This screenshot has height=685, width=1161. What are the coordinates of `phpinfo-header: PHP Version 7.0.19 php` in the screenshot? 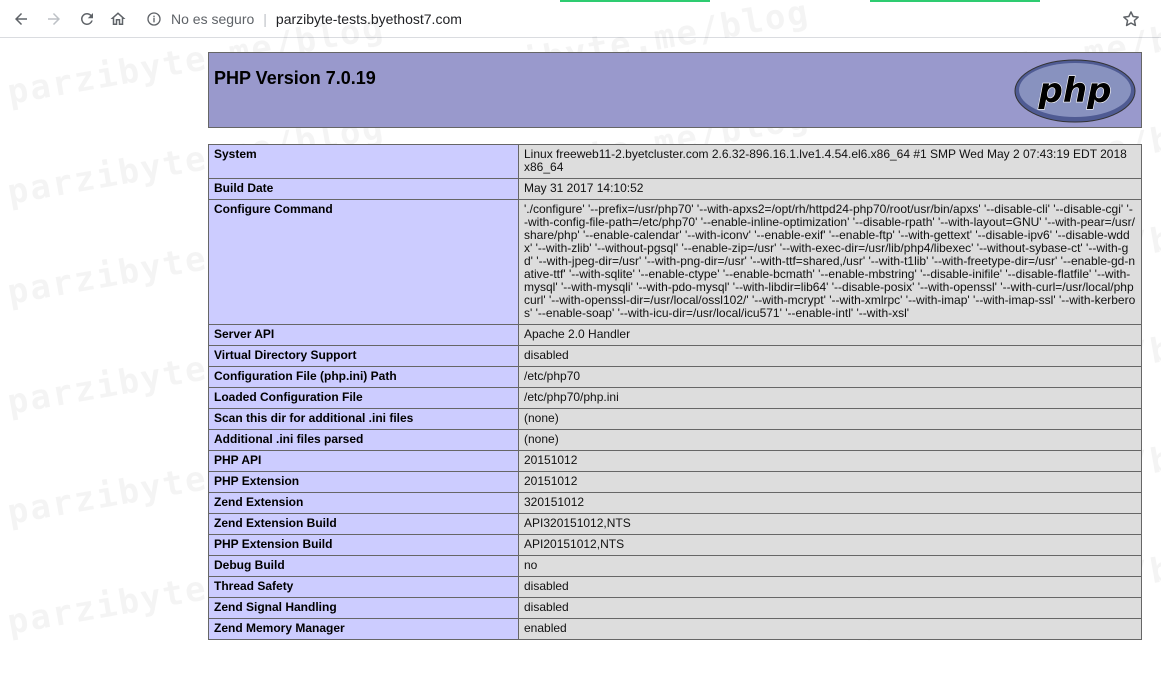 It's located at (675, 90).